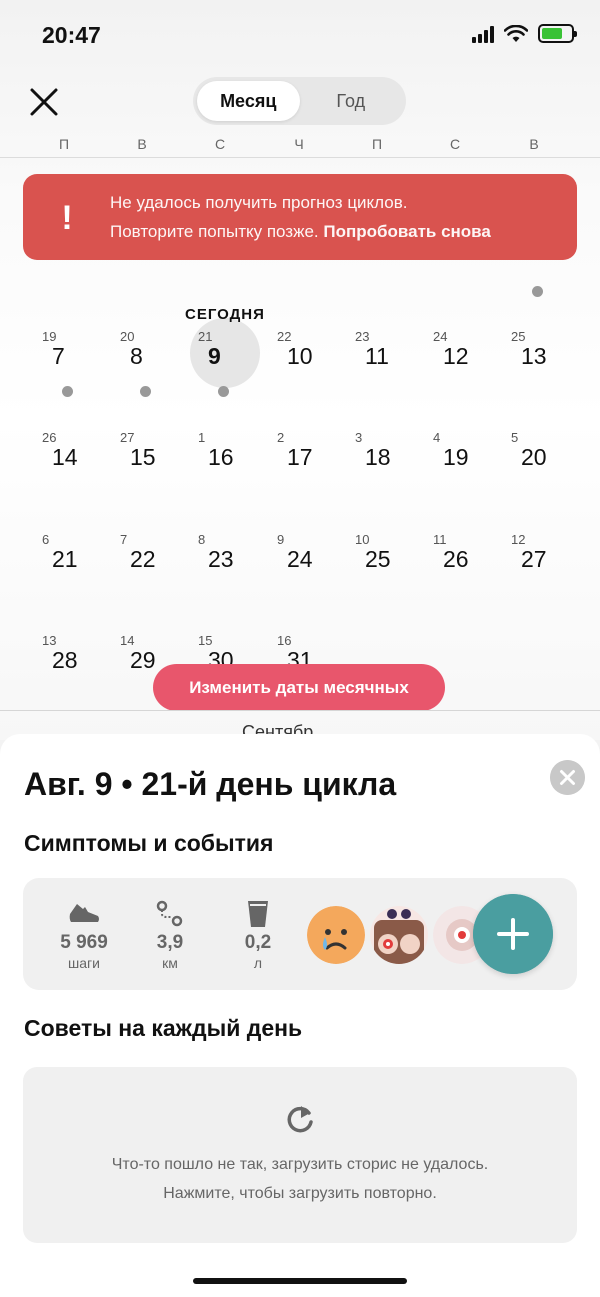  I want to click on home-indicator, so click(300, 1281).